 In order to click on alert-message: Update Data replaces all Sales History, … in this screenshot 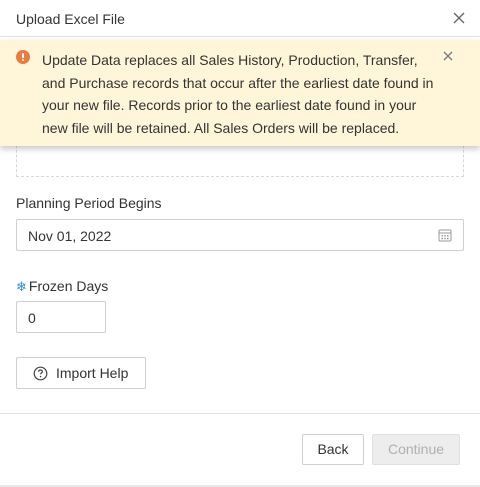, I will do `click(238, 94)`.